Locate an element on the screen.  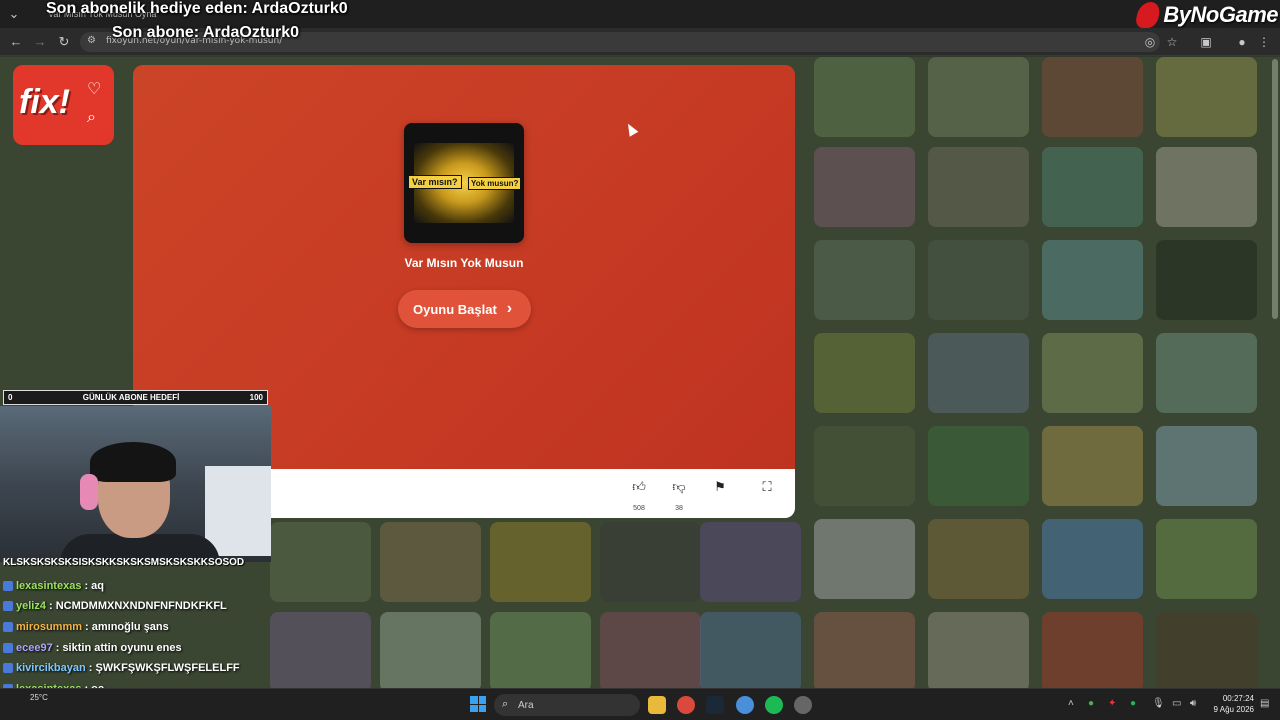
notification-icon: ▤ is located at coordinates (1264, 703).